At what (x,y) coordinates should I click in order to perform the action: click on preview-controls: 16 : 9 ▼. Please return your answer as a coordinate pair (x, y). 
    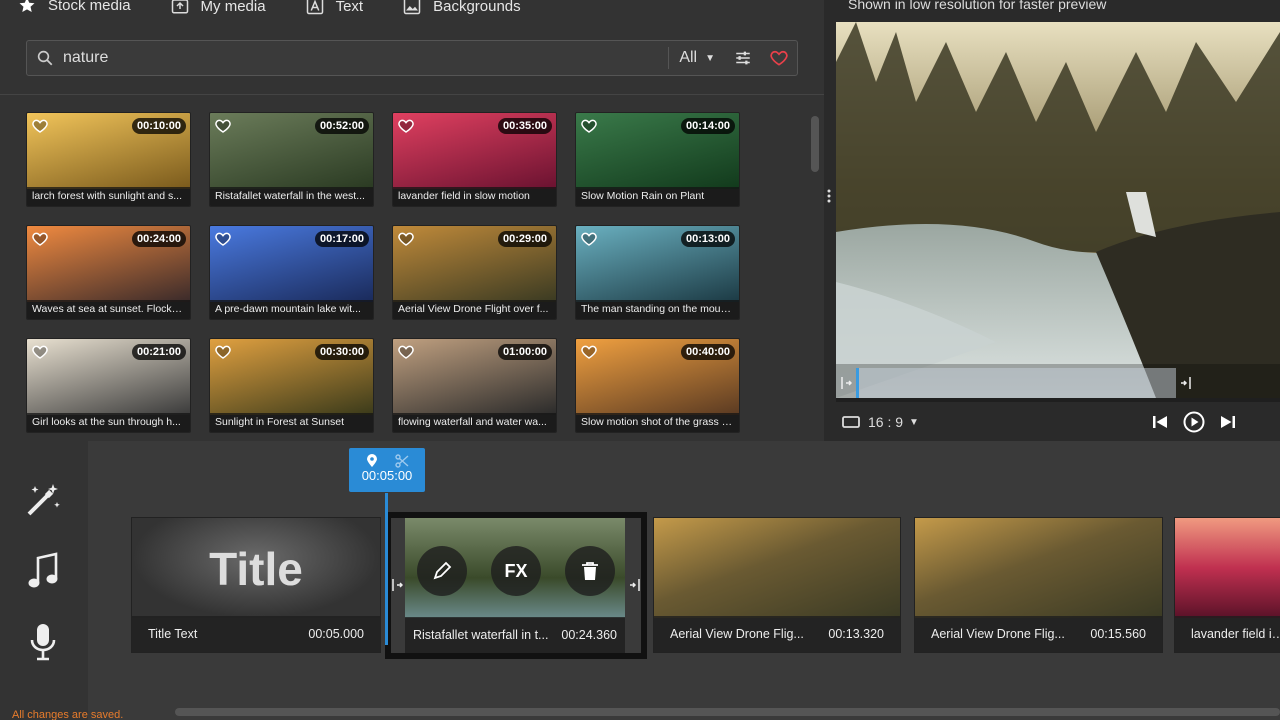
    Looking at the image, I should click on (1052, 422).